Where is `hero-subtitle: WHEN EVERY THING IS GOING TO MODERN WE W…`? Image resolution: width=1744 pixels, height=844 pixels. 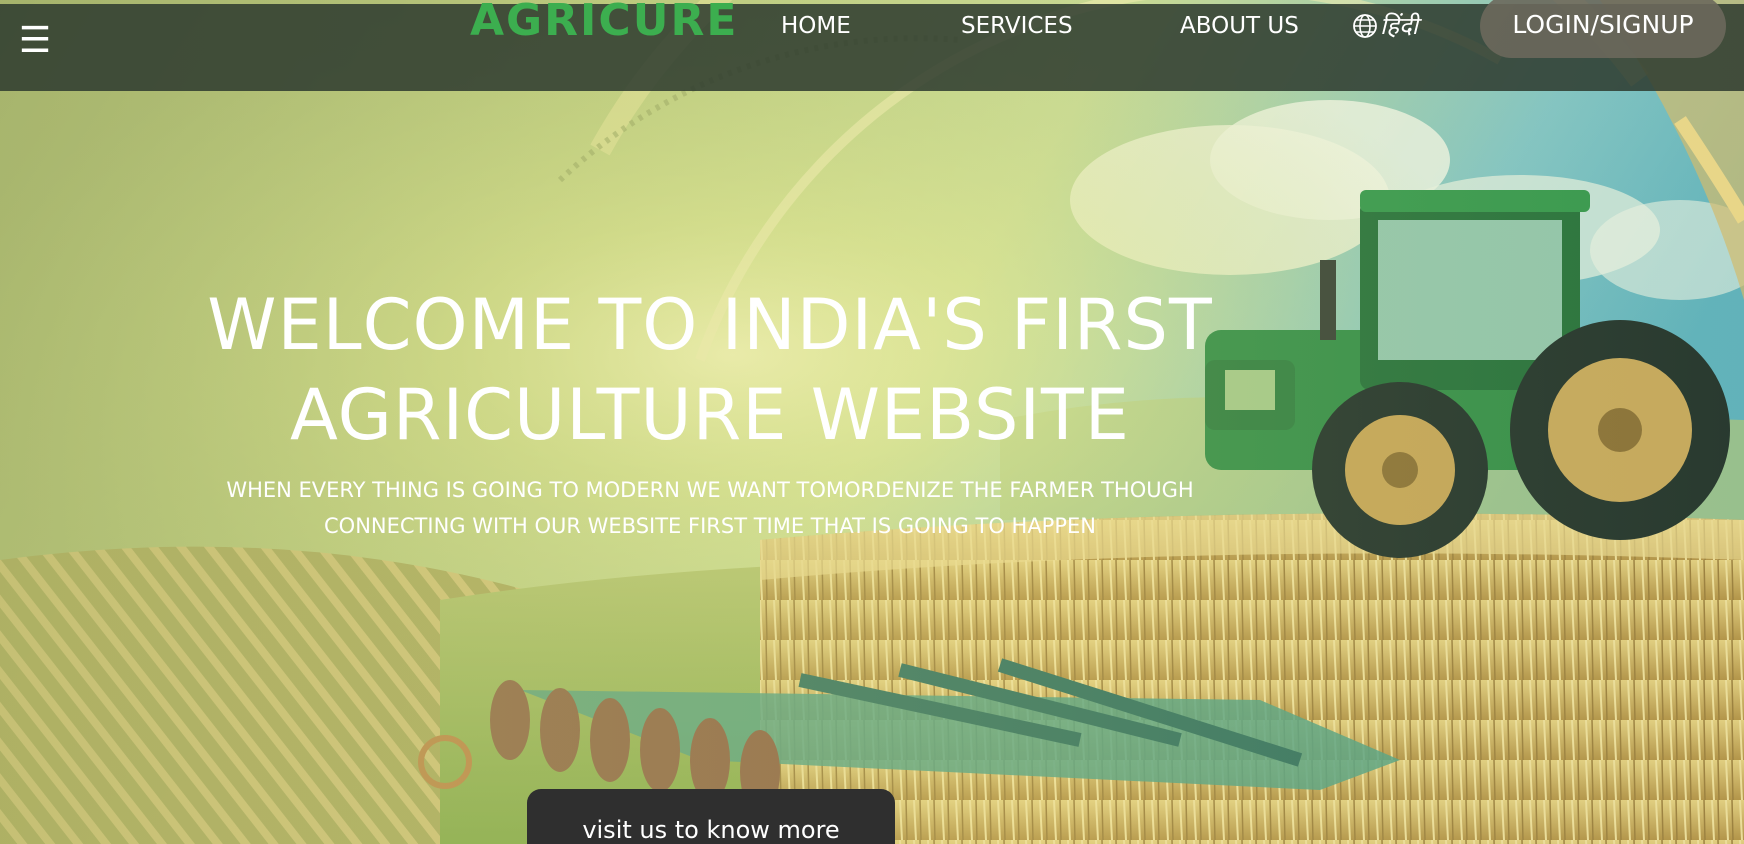 hero-subtitle: WHEN EVERY THING IS GOING TO MODERN WE W… is located at coordinates (710, 508).